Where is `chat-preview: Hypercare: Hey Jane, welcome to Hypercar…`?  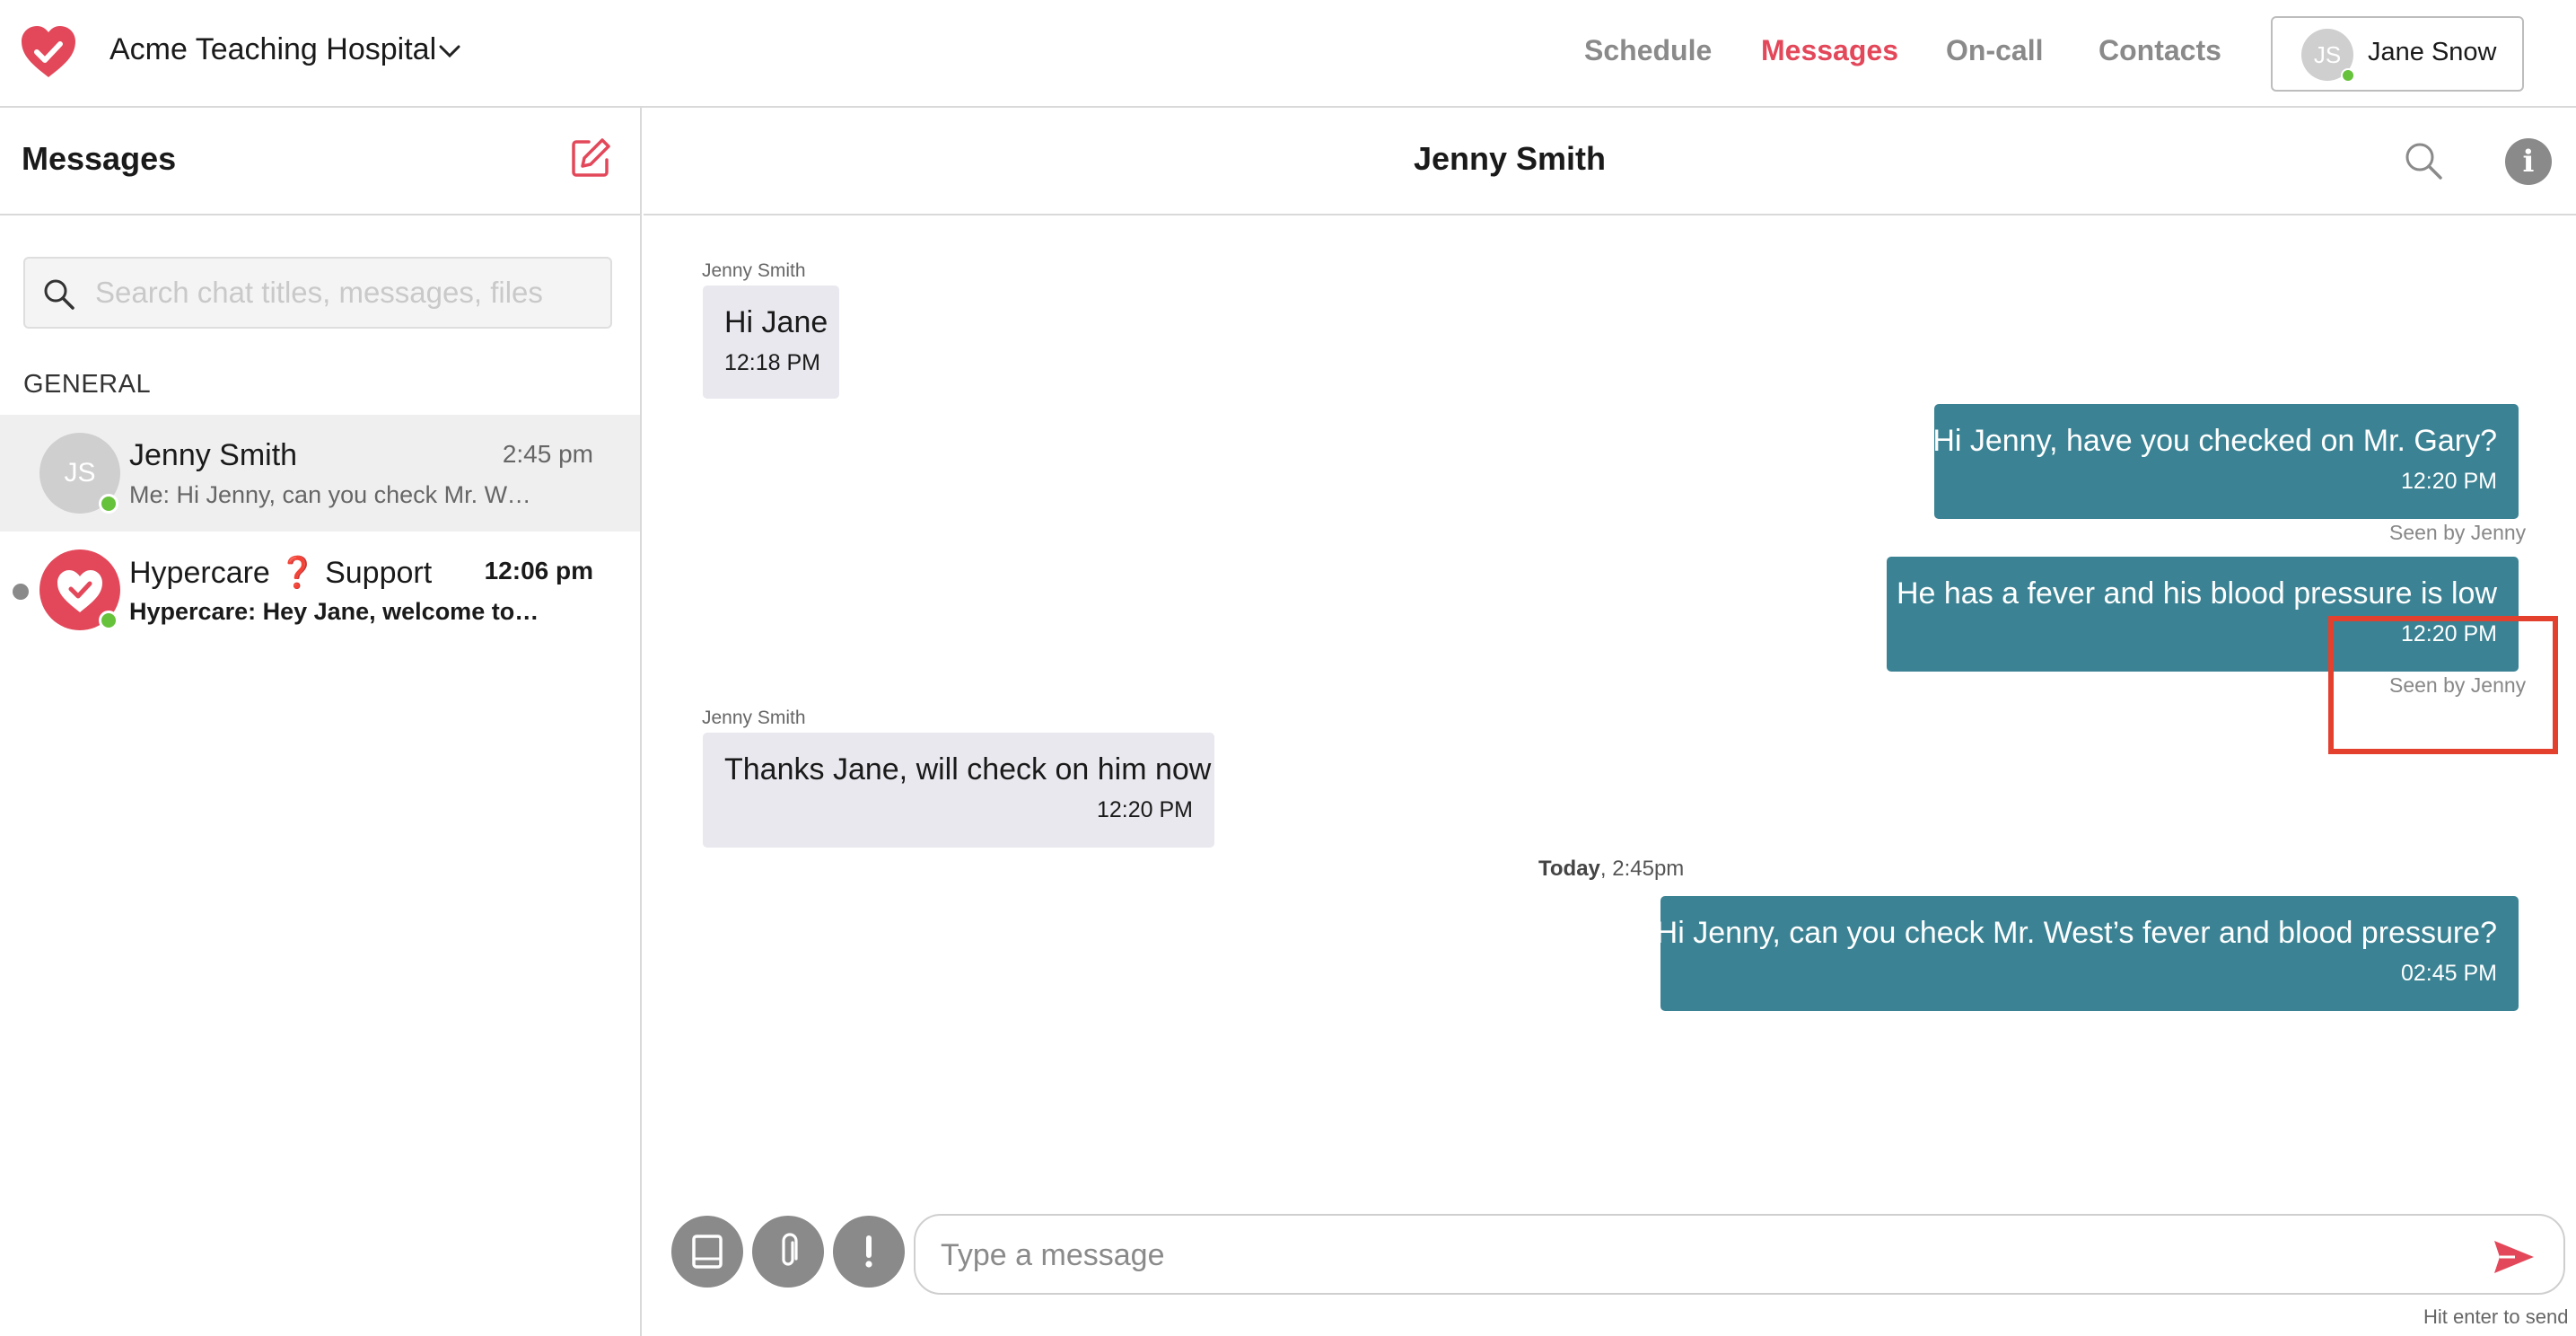
chat-preview: Hypercare: Hey Jane, welcome to Hypercar… is located at coordinates (335, 611).